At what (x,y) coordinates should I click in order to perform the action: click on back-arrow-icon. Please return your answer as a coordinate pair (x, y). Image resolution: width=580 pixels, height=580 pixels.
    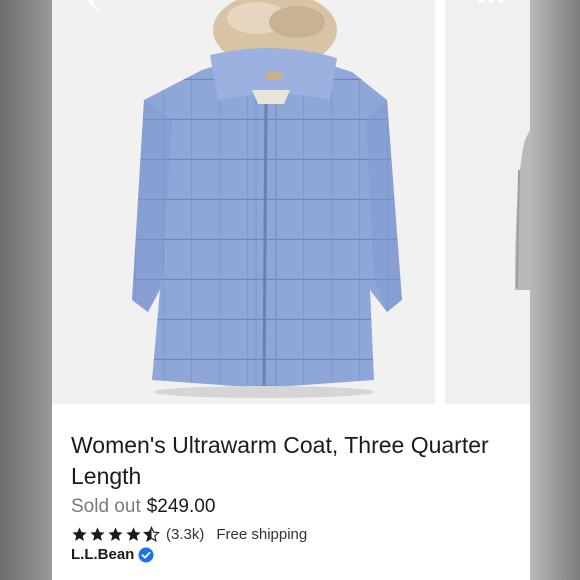
    Looking at the image, I should click on (94, 7).